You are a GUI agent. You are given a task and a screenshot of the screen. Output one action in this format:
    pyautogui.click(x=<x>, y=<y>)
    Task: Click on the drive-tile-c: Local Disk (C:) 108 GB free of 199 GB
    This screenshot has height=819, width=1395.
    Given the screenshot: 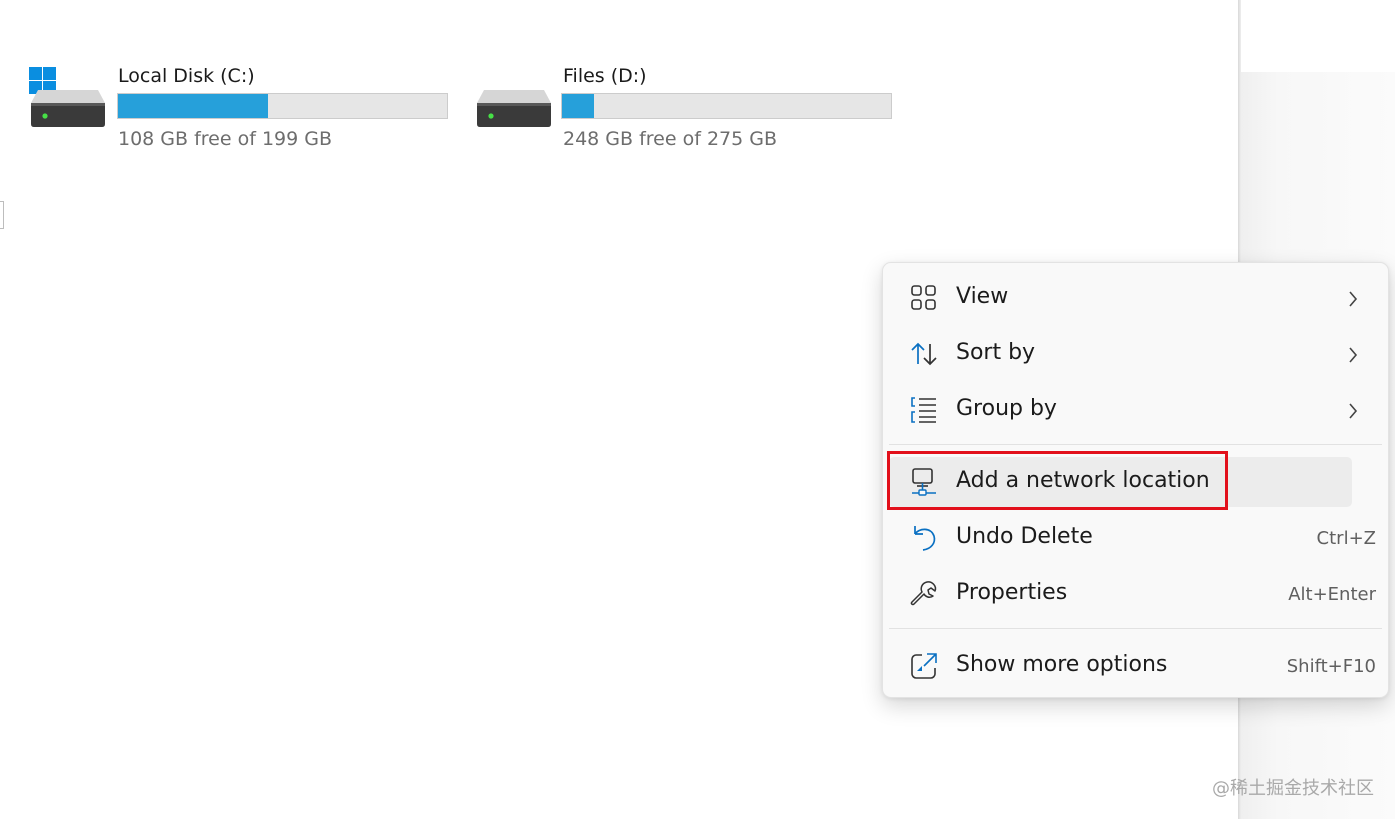 What is the action you would take?
    pyautogui.click(x=243, y=112)
    